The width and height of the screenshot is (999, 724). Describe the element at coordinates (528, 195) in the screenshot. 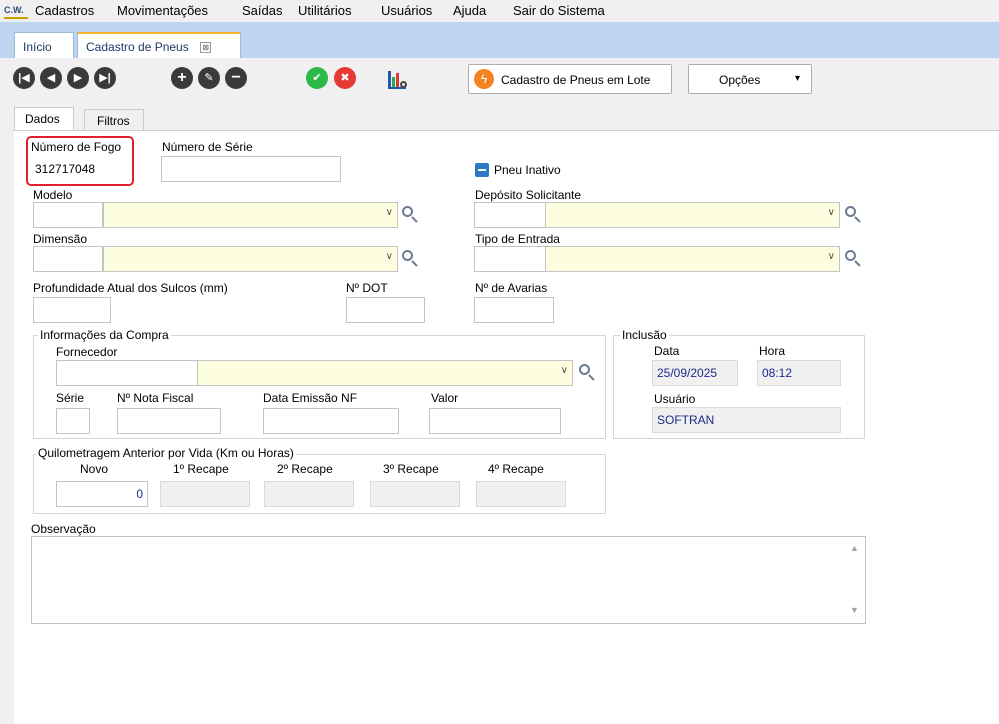

I see `deposito-label: Depósito Solicitante` at that location.